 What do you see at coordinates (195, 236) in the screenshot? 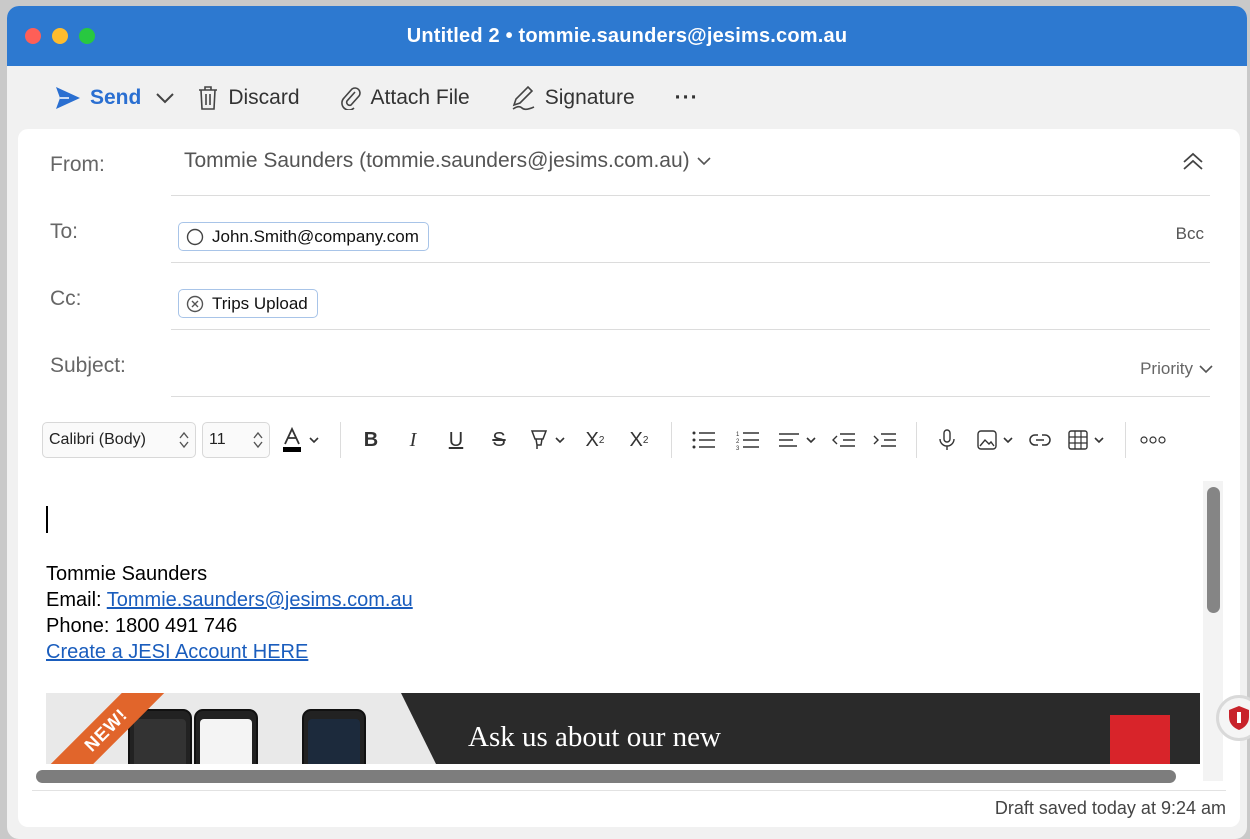
I see `presence-circle-icon` at bounding box center [195, 236].